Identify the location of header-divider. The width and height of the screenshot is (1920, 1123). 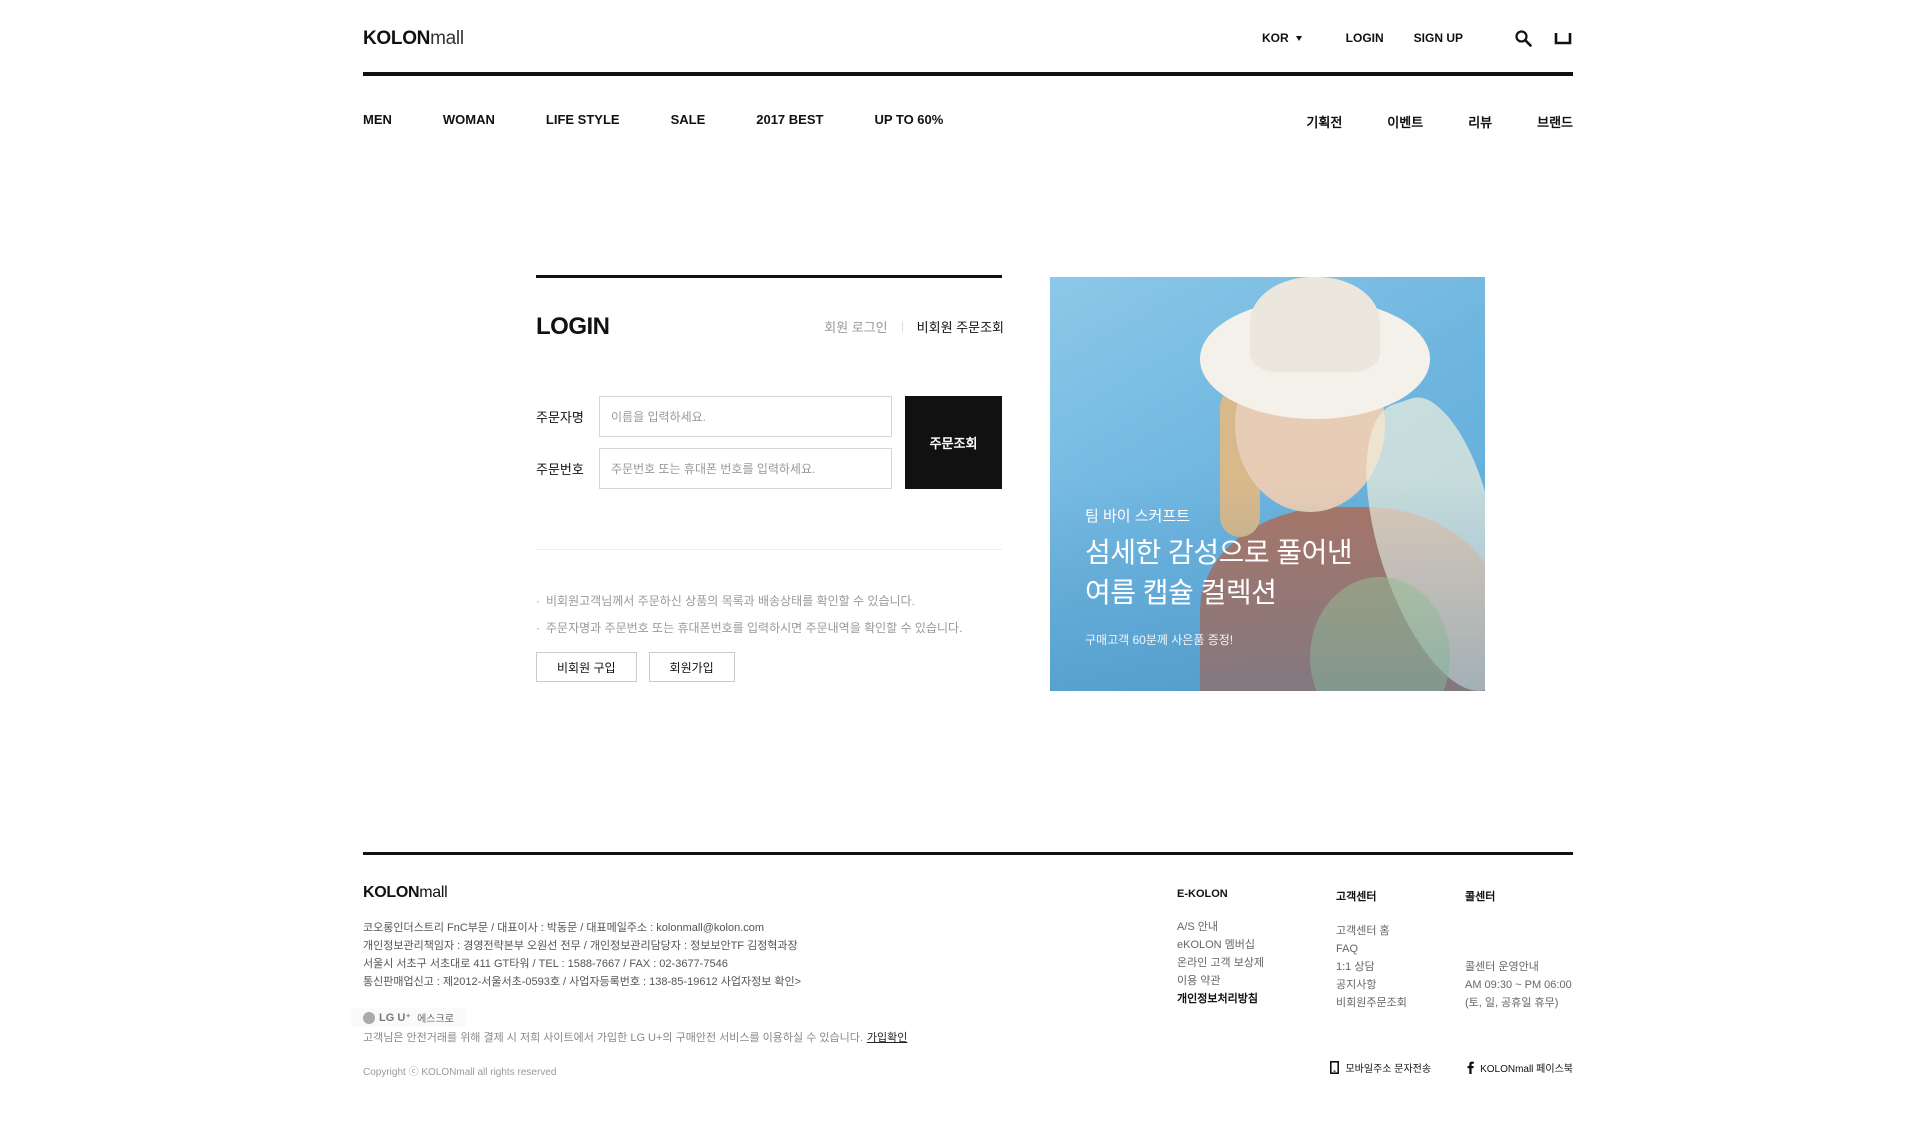
(968, 74).